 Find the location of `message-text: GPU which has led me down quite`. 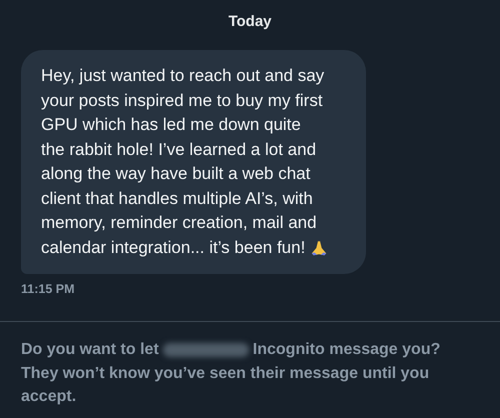

message-text: GPU which has led me down quite is located at coordinates (171, 125).